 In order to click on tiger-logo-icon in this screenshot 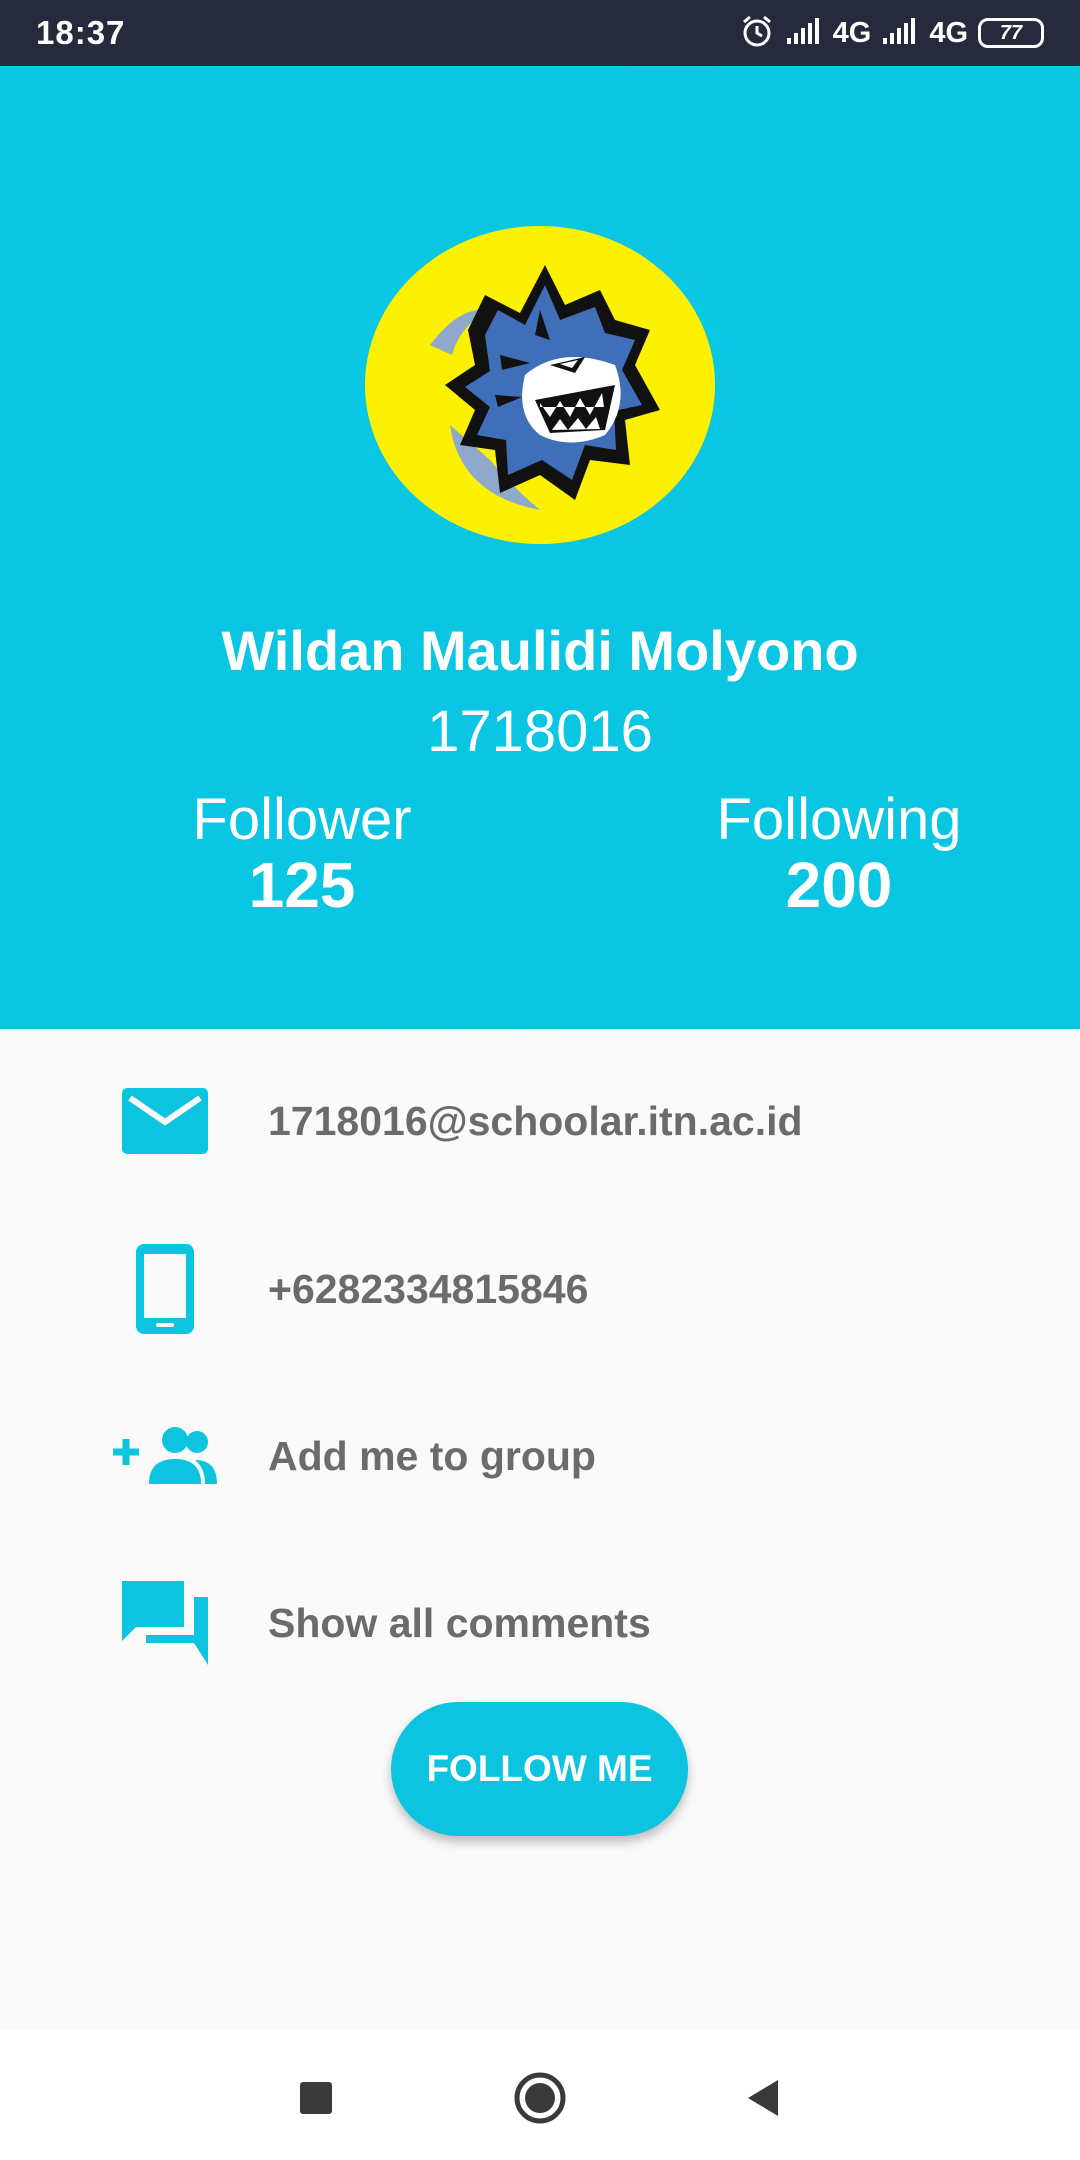, I will do `click(545, 387)`.